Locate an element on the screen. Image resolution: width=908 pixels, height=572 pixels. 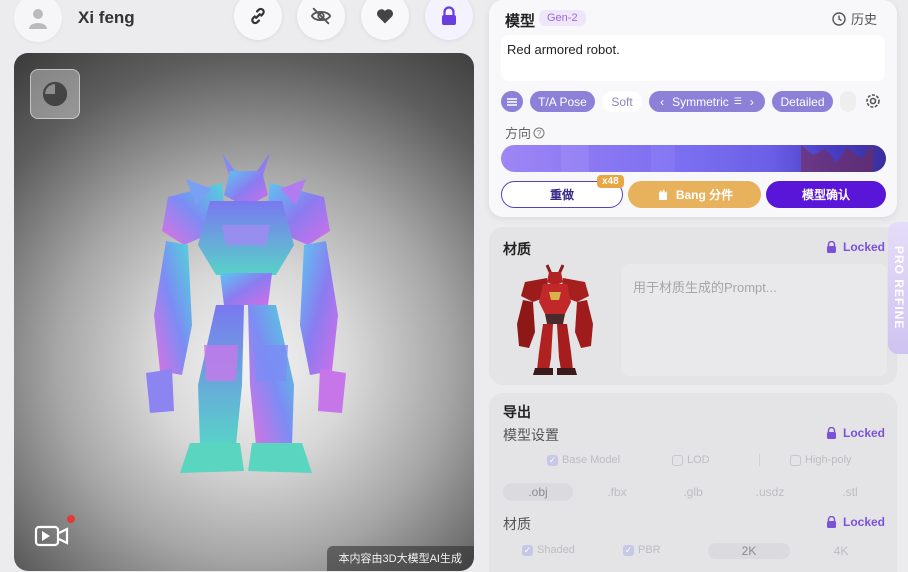
bang-icon is located at coordinates (662, 194).